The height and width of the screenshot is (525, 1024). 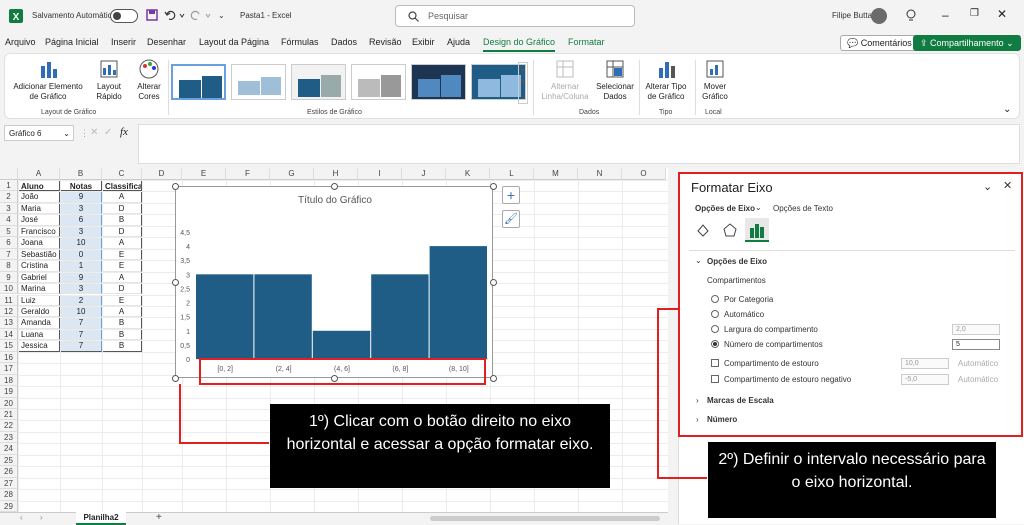 I want to click on row-header: 16, so click(x=9, y=357).